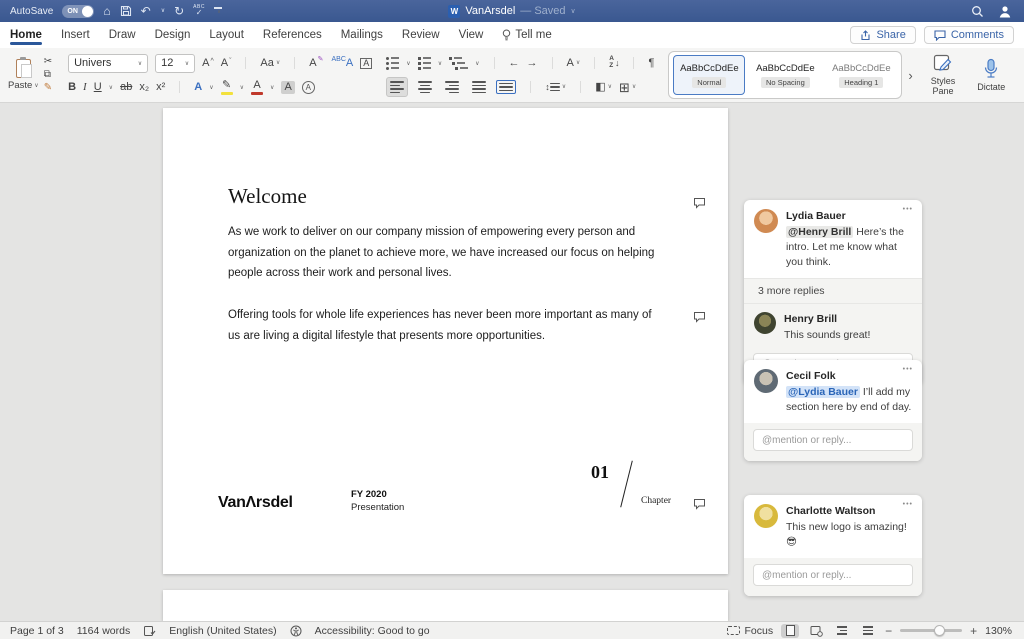  What do you see at coordinates (425, 87) in the screenshot?
I see `align-center-icon` at bounding box center [425, 87].